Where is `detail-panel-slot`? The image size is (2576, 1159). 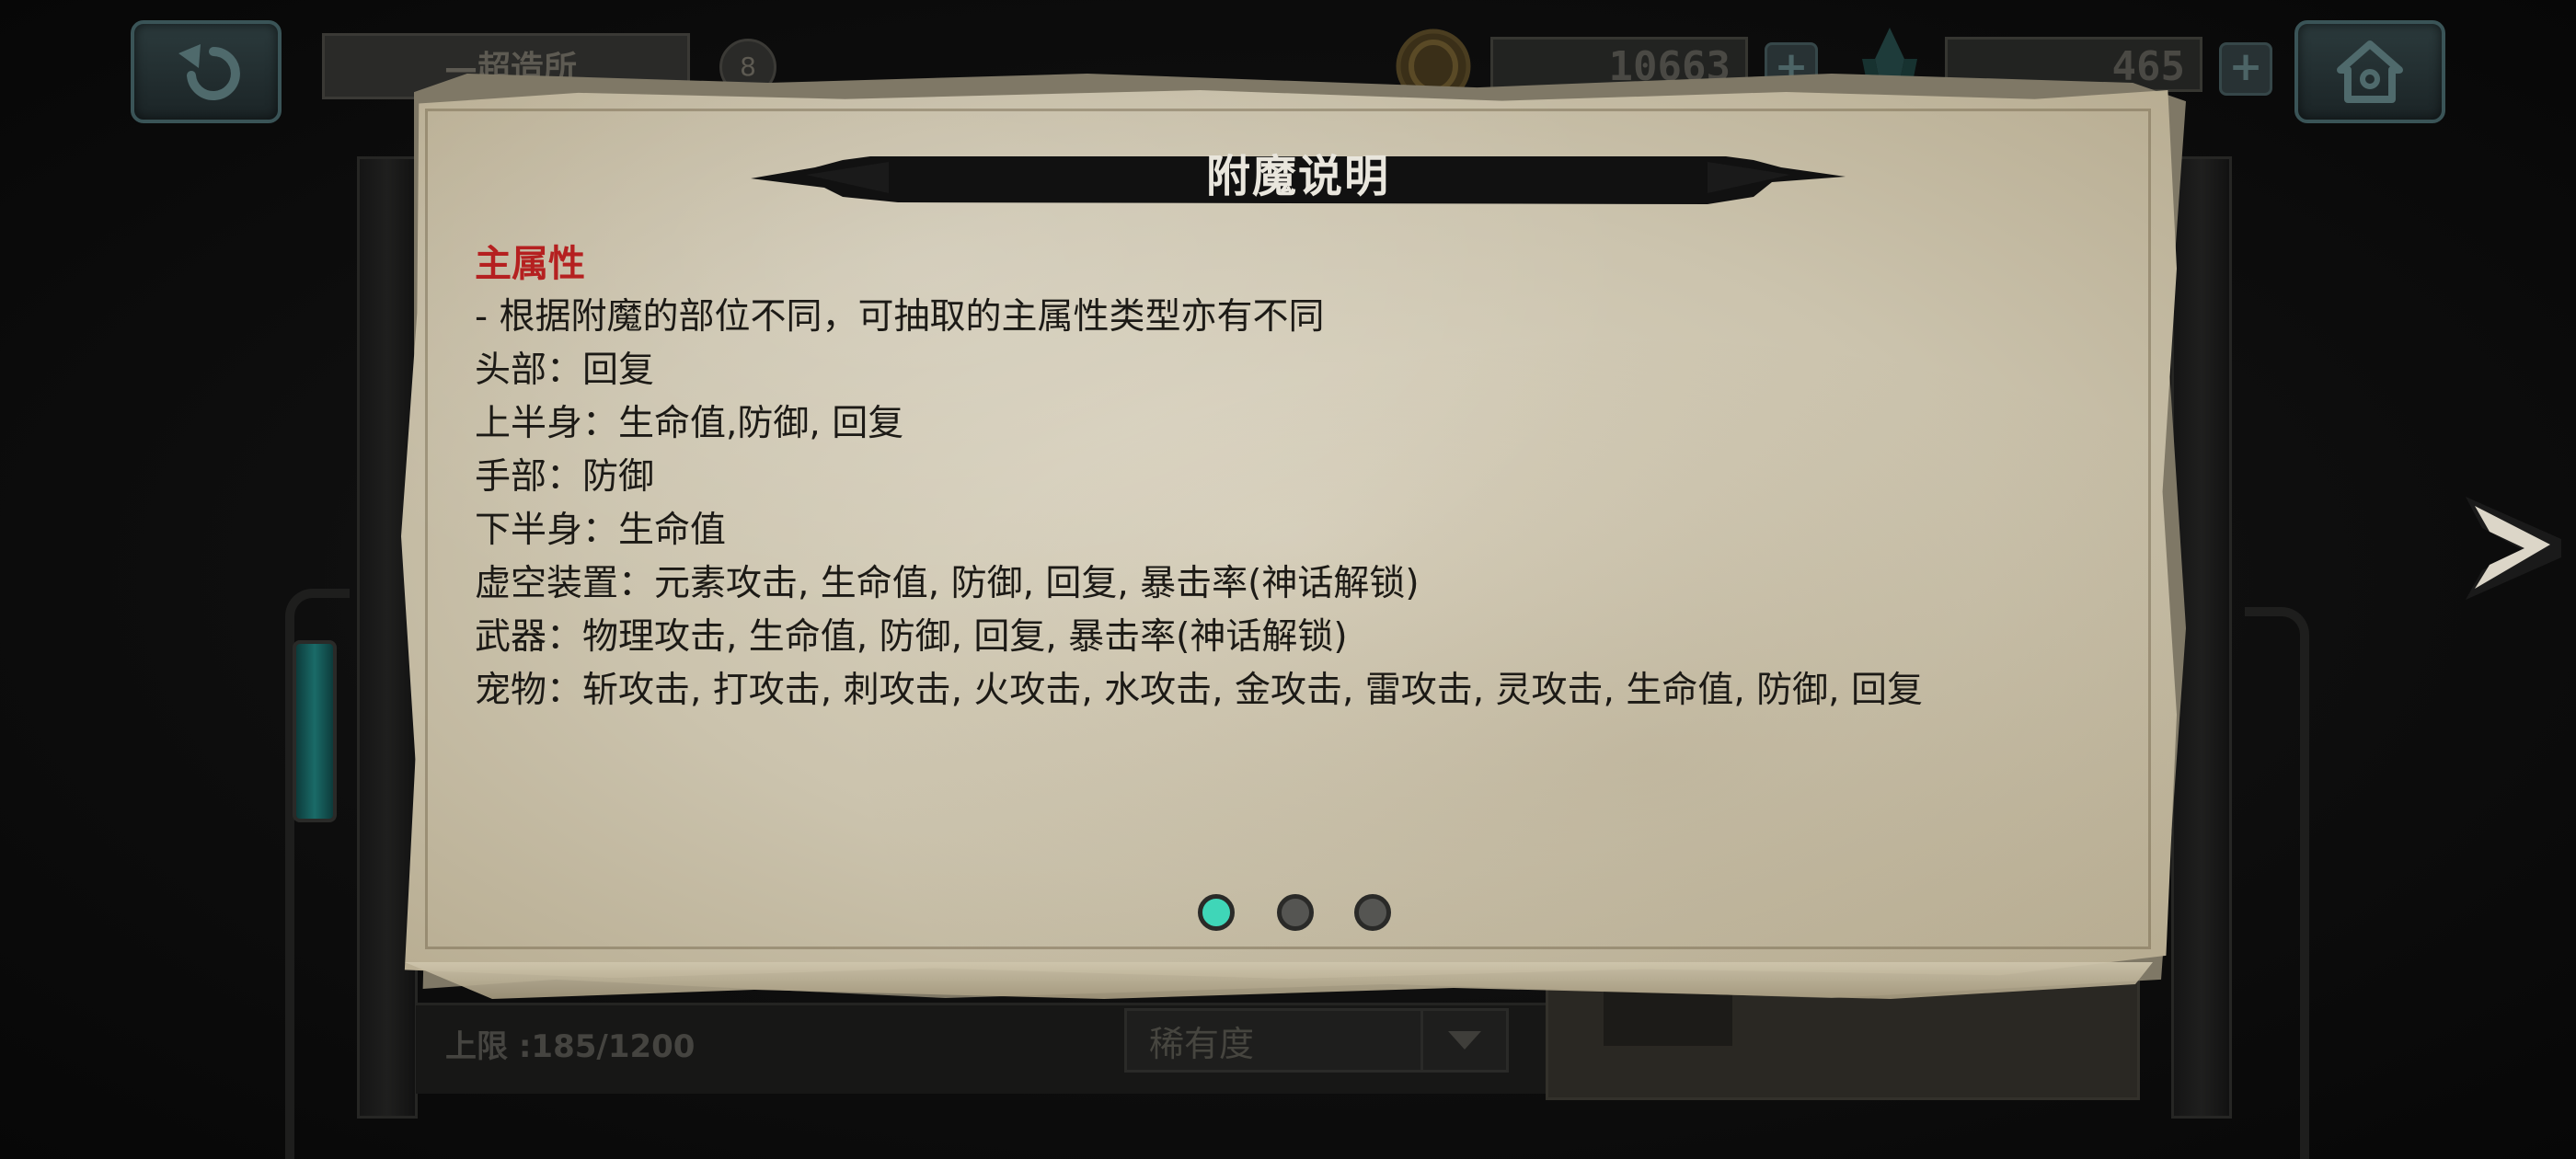 detail-panel-slot is located at coordinates (1668, 1018).